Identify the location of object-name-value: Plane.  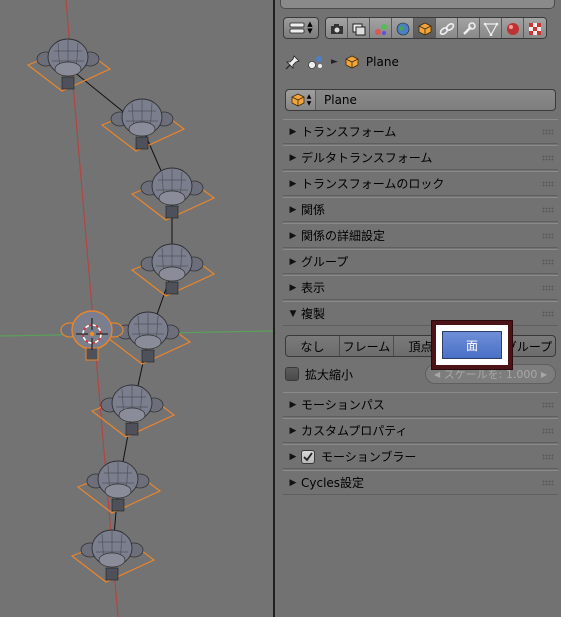
(336, 100).